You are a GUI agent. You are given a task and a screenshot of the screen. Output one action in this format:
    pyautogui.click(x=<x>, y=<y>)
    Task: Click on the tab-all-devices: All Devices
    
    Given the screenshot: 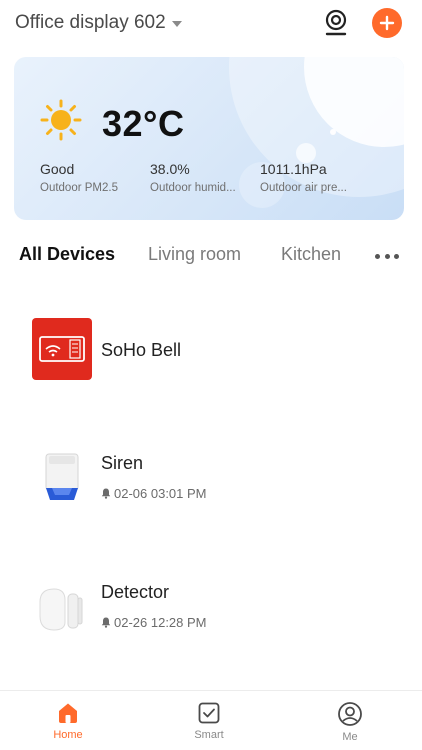 What is the action you would take?
    pyautogui.click(x=67, y=254)
    